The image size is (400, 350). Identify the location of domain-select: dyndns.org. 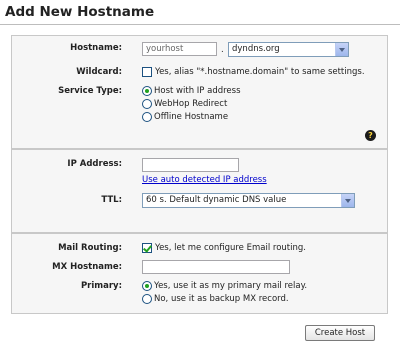
(288, 49).